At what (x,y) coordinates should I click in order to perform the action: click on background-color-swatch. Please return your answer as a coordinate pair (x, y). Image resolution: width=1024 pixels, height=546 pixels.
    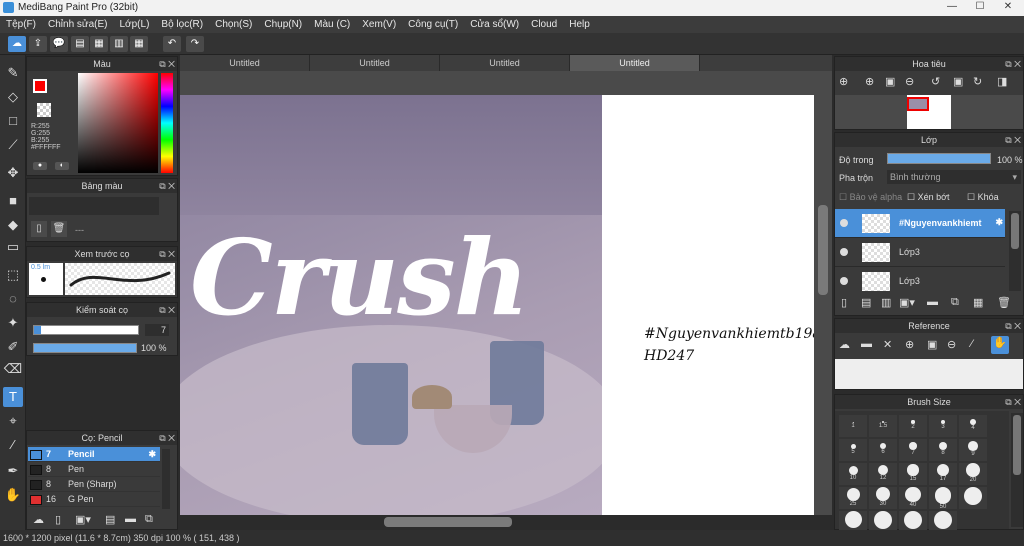
    Looking at the image, I should click on (44, 110).